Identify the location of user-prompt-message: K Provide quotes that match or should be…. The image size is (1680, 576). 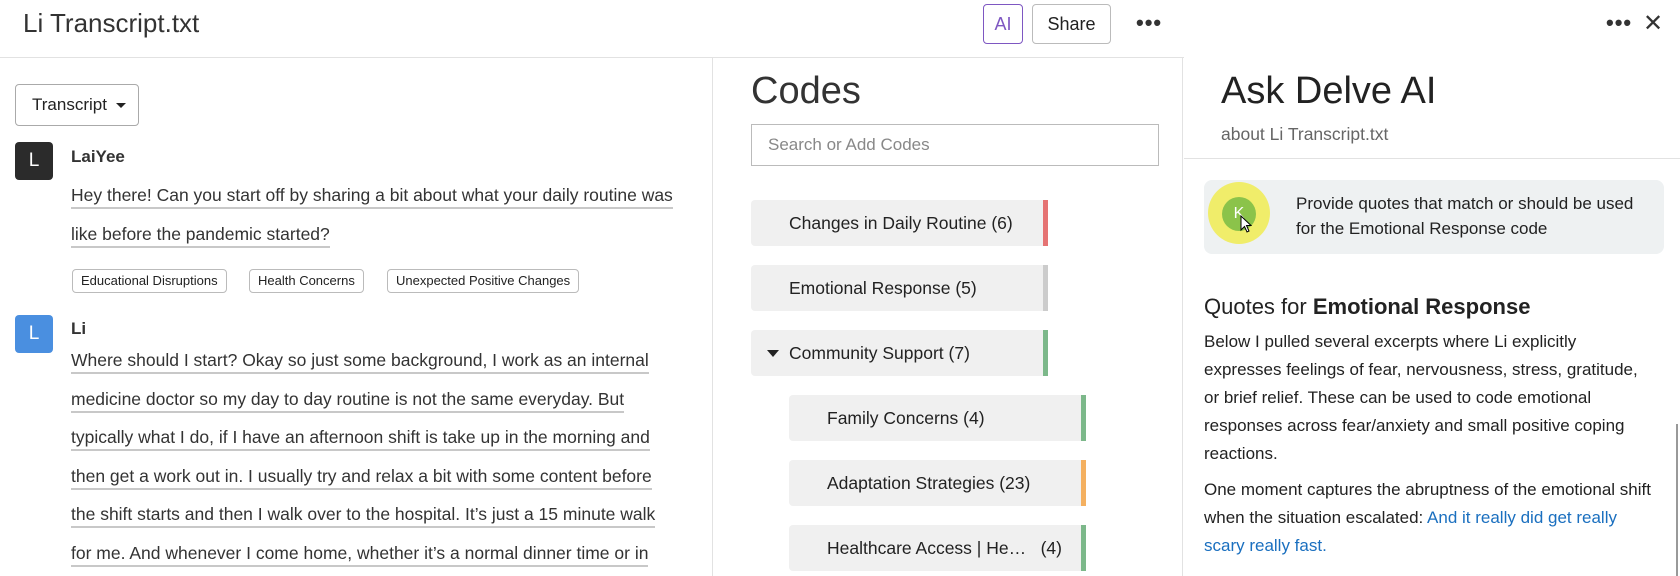
(1434, 217).